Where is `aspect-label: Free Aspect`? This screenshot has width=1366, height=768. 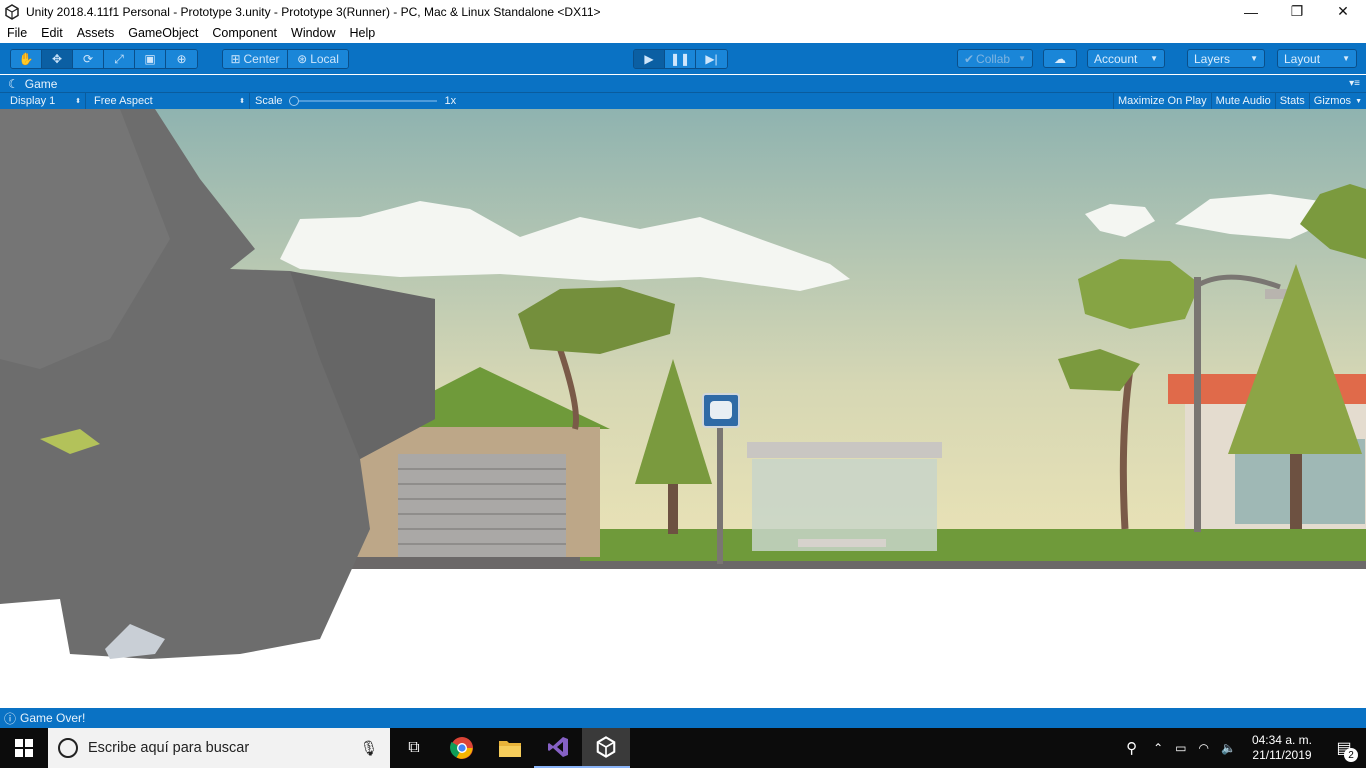 aspect-label: Free Aspect is located at coordinates (123, 101).